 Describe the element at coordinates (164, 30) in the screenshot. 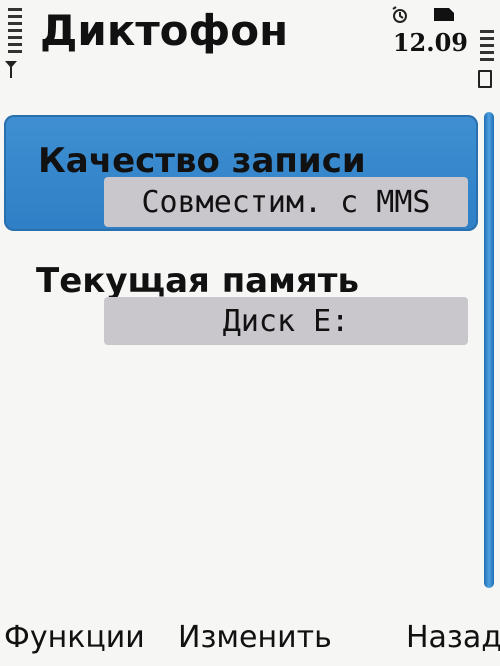

I see `page-title: Диктофон` at that location.